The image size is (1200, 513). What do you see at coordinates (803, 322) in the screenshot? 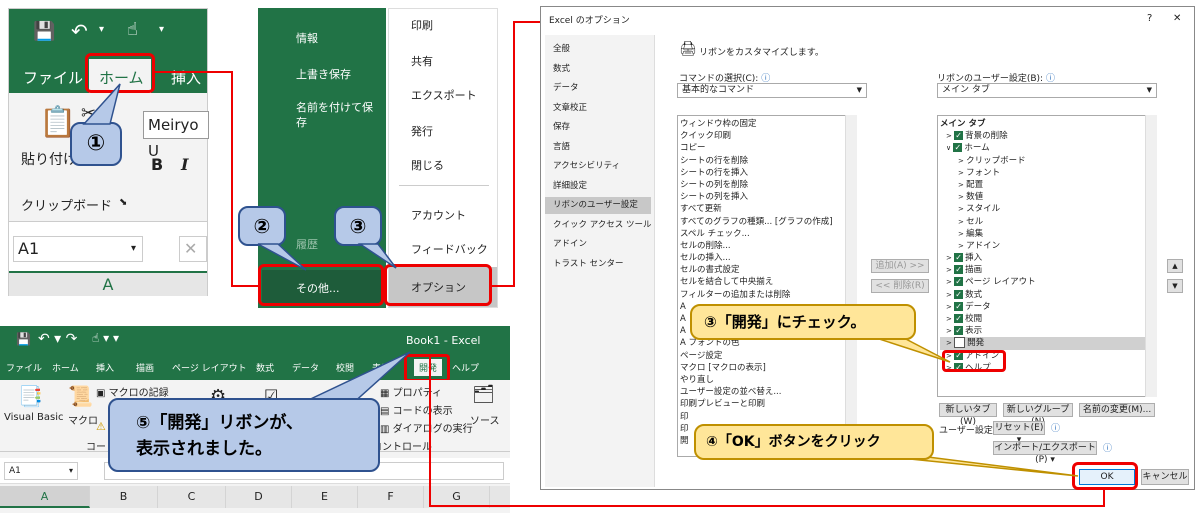
I see `step3-check-callout: ③「開発」にチェック。` at bounding box center [803, 322].